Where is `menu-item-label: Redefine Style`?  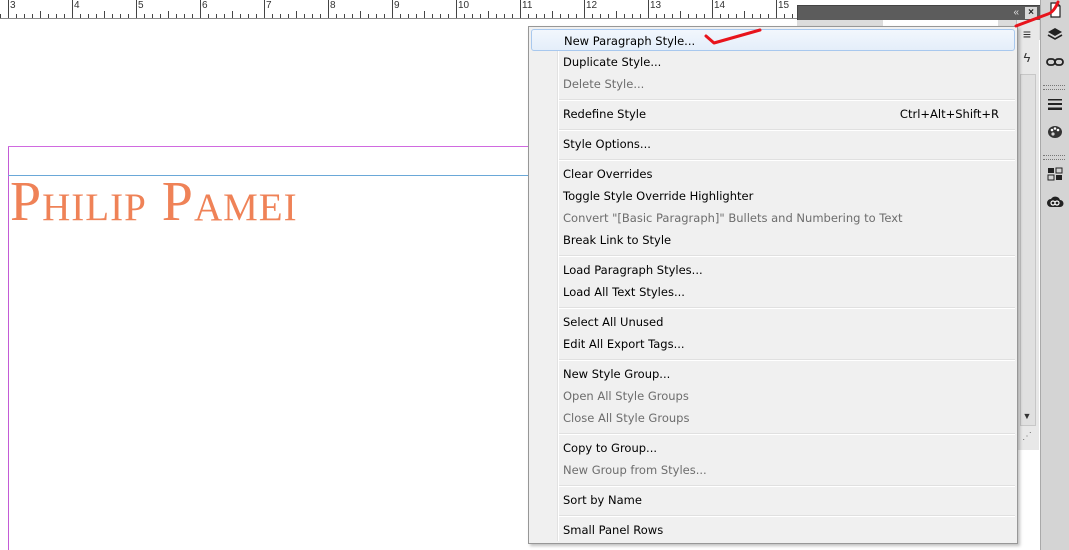
menu-item-label: Redefine Style is located at coordinates (605, 114).